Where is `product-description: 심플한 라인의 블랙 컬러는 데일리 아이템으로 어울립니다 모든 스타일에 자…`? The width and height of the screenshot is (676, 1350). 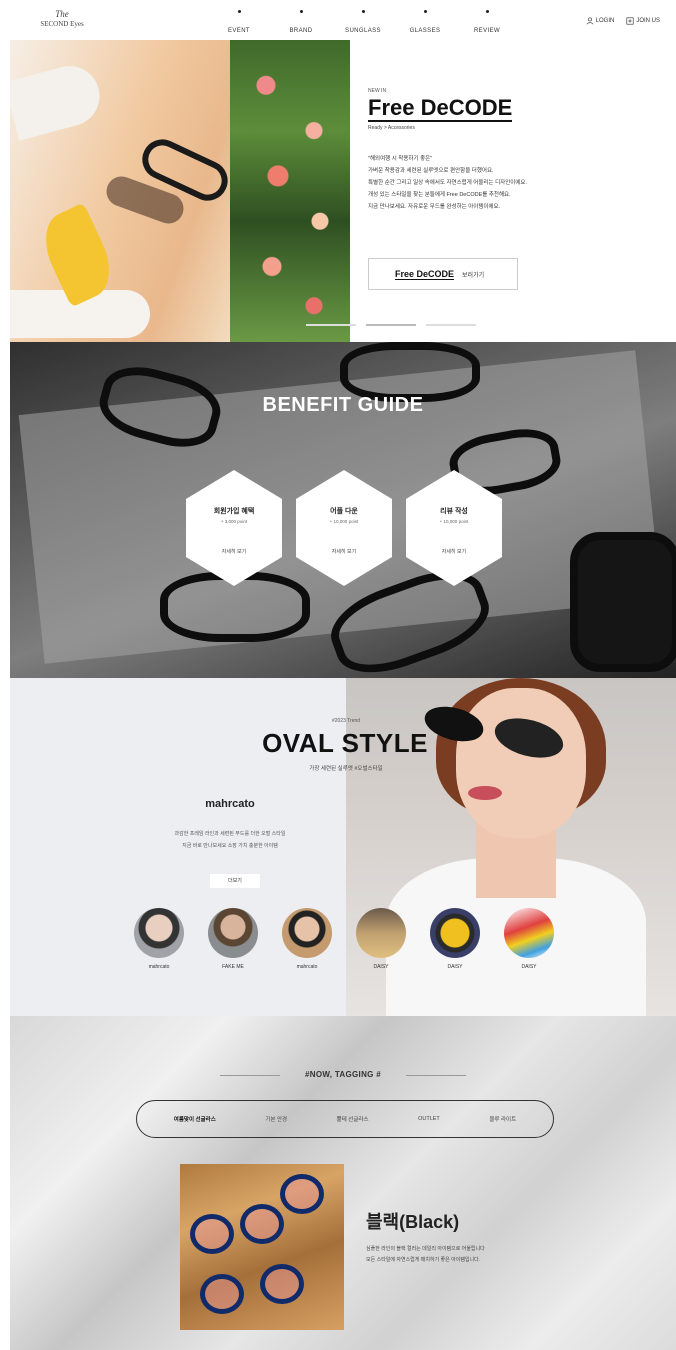
product-description: 심플한 라인의 블랙 컬러는 데일리 아이템으로 어울립니다 모든 스타일에 자… is located at coordinates (461, 1255).